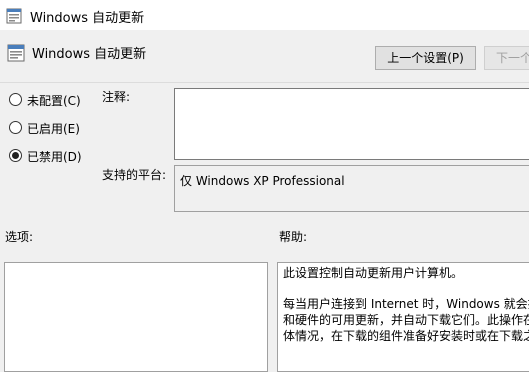 The image size is (529, 372). What do you see at coordinates (19, 237) in the screenshot?
I see `options-label: 选项:` at bounding box center [19, 237].